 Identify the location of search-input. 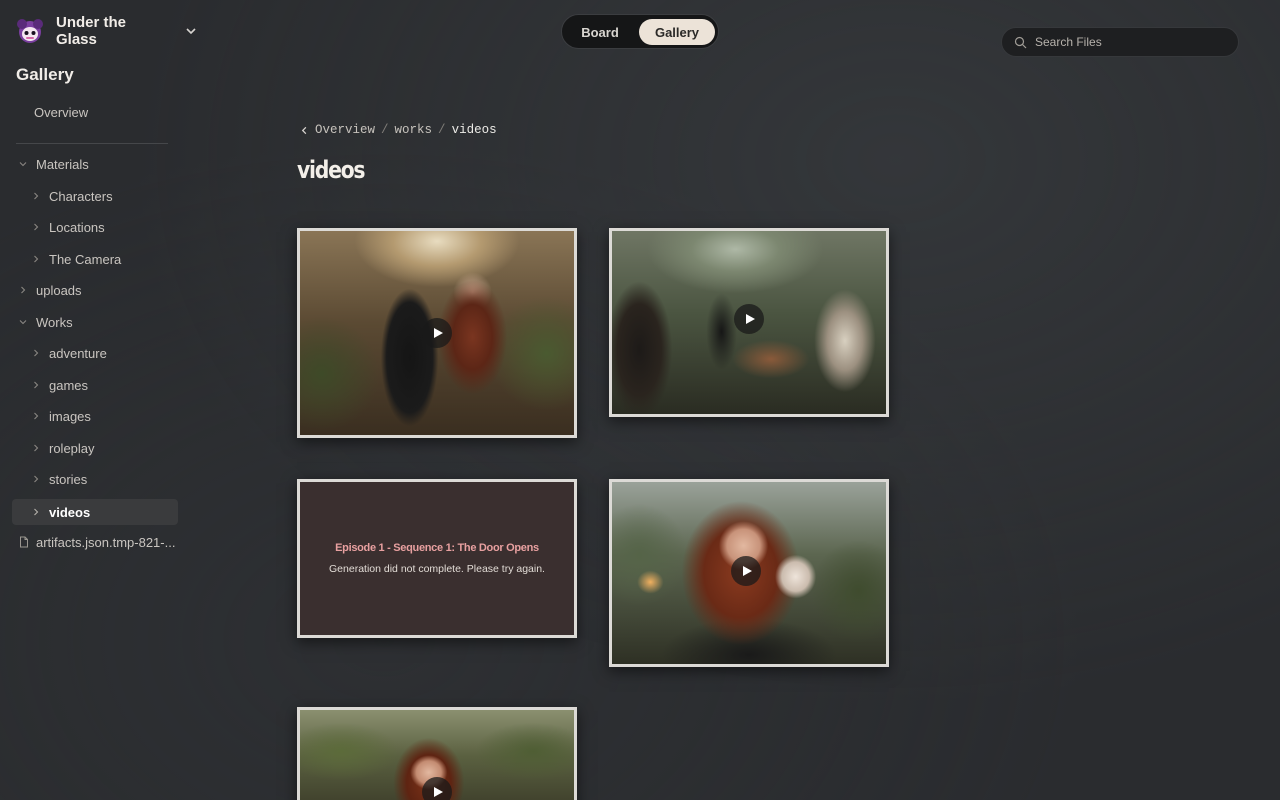
(1130, 42).